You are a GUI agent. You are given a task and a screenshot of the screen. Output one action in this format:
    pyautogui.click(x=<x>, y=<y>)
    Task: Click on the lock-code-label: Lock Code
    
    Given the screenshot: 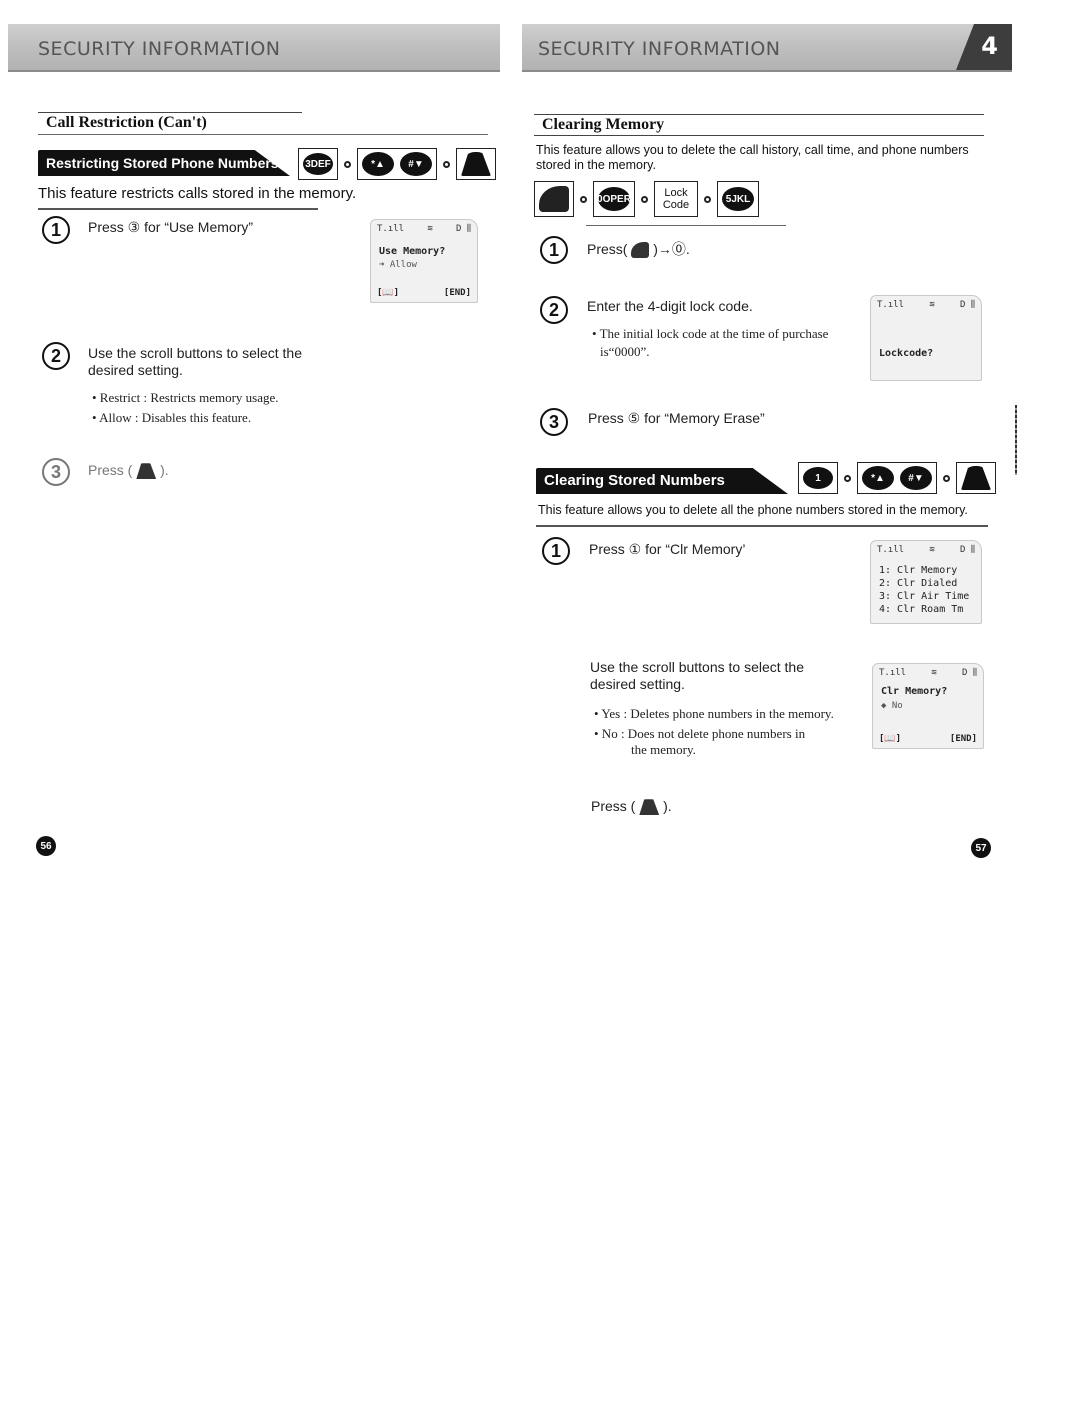 What is the action you would take?
    pyautogui.click(x=676, y=199)
    